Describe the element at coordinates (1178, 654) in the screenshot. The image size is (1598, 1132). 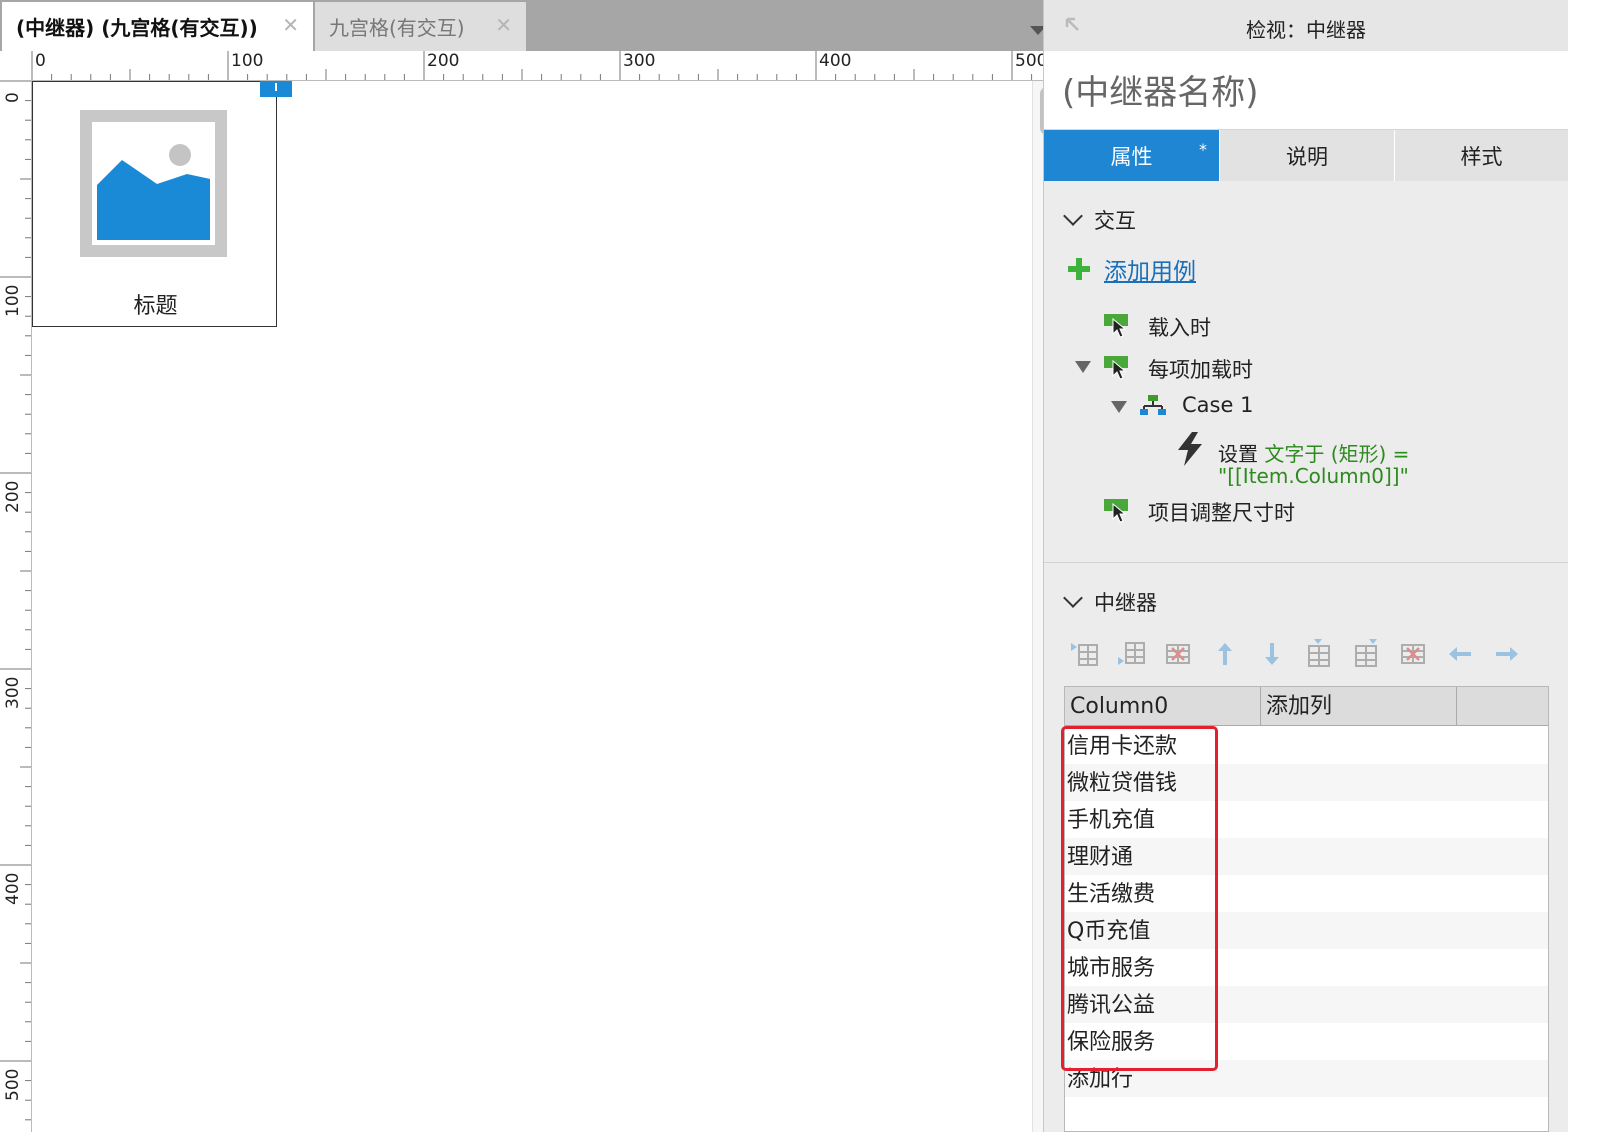
I see `delete-row-icon` at that location.